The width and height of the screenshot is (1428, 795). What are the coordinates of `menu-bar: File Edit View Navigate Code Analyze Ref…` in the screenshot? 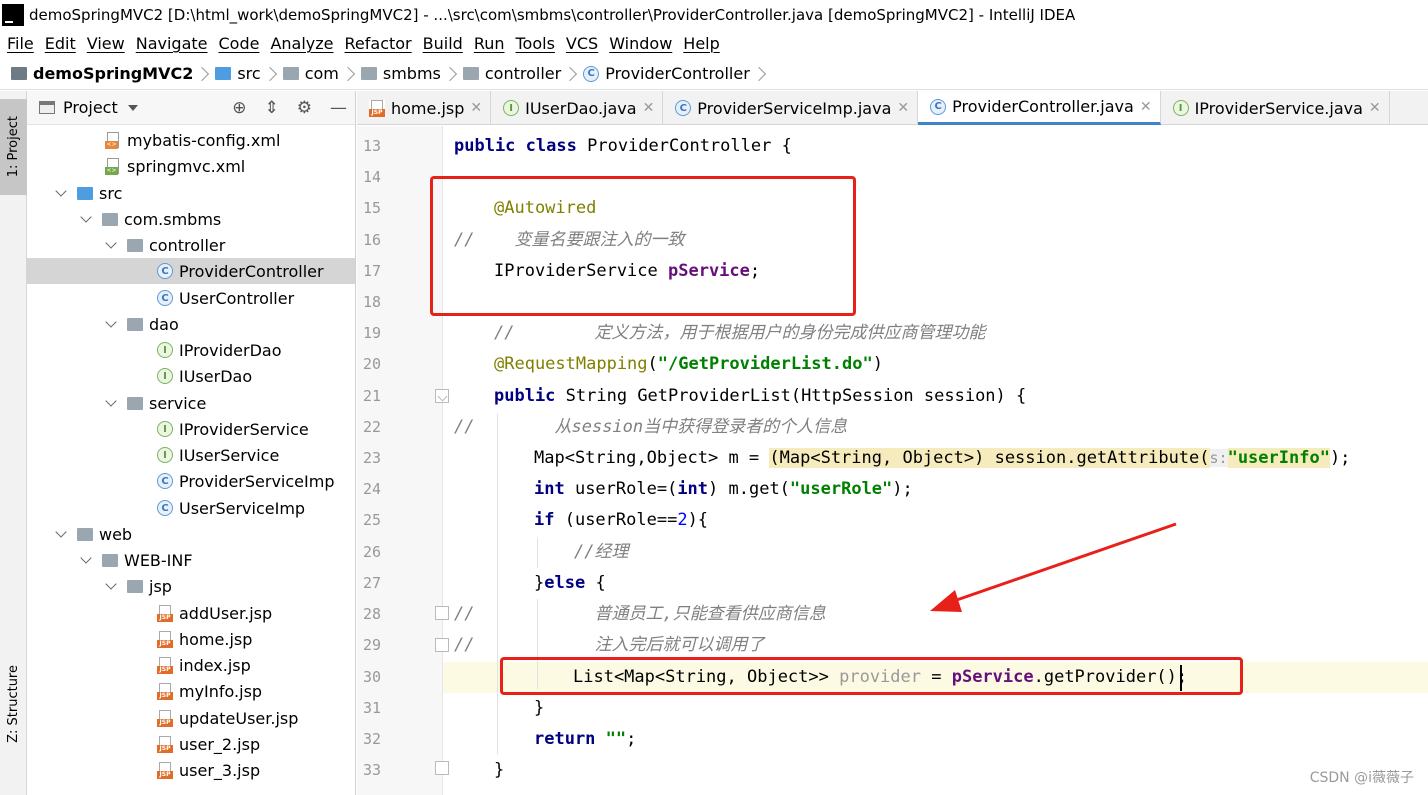 It's located at (714, 43).